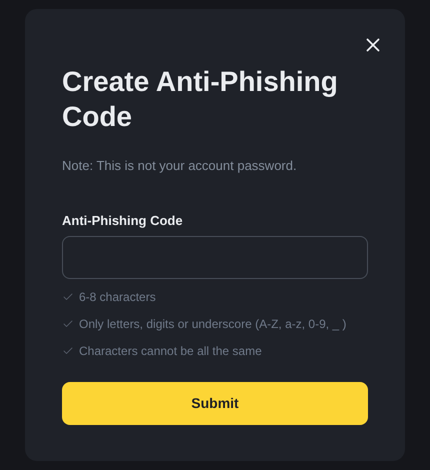 The width and height of the screenshot is (430, 470). What do you see at coordinates (215, 257) in the screenshot?
I see `input-field` at bounding box center [215, 257].